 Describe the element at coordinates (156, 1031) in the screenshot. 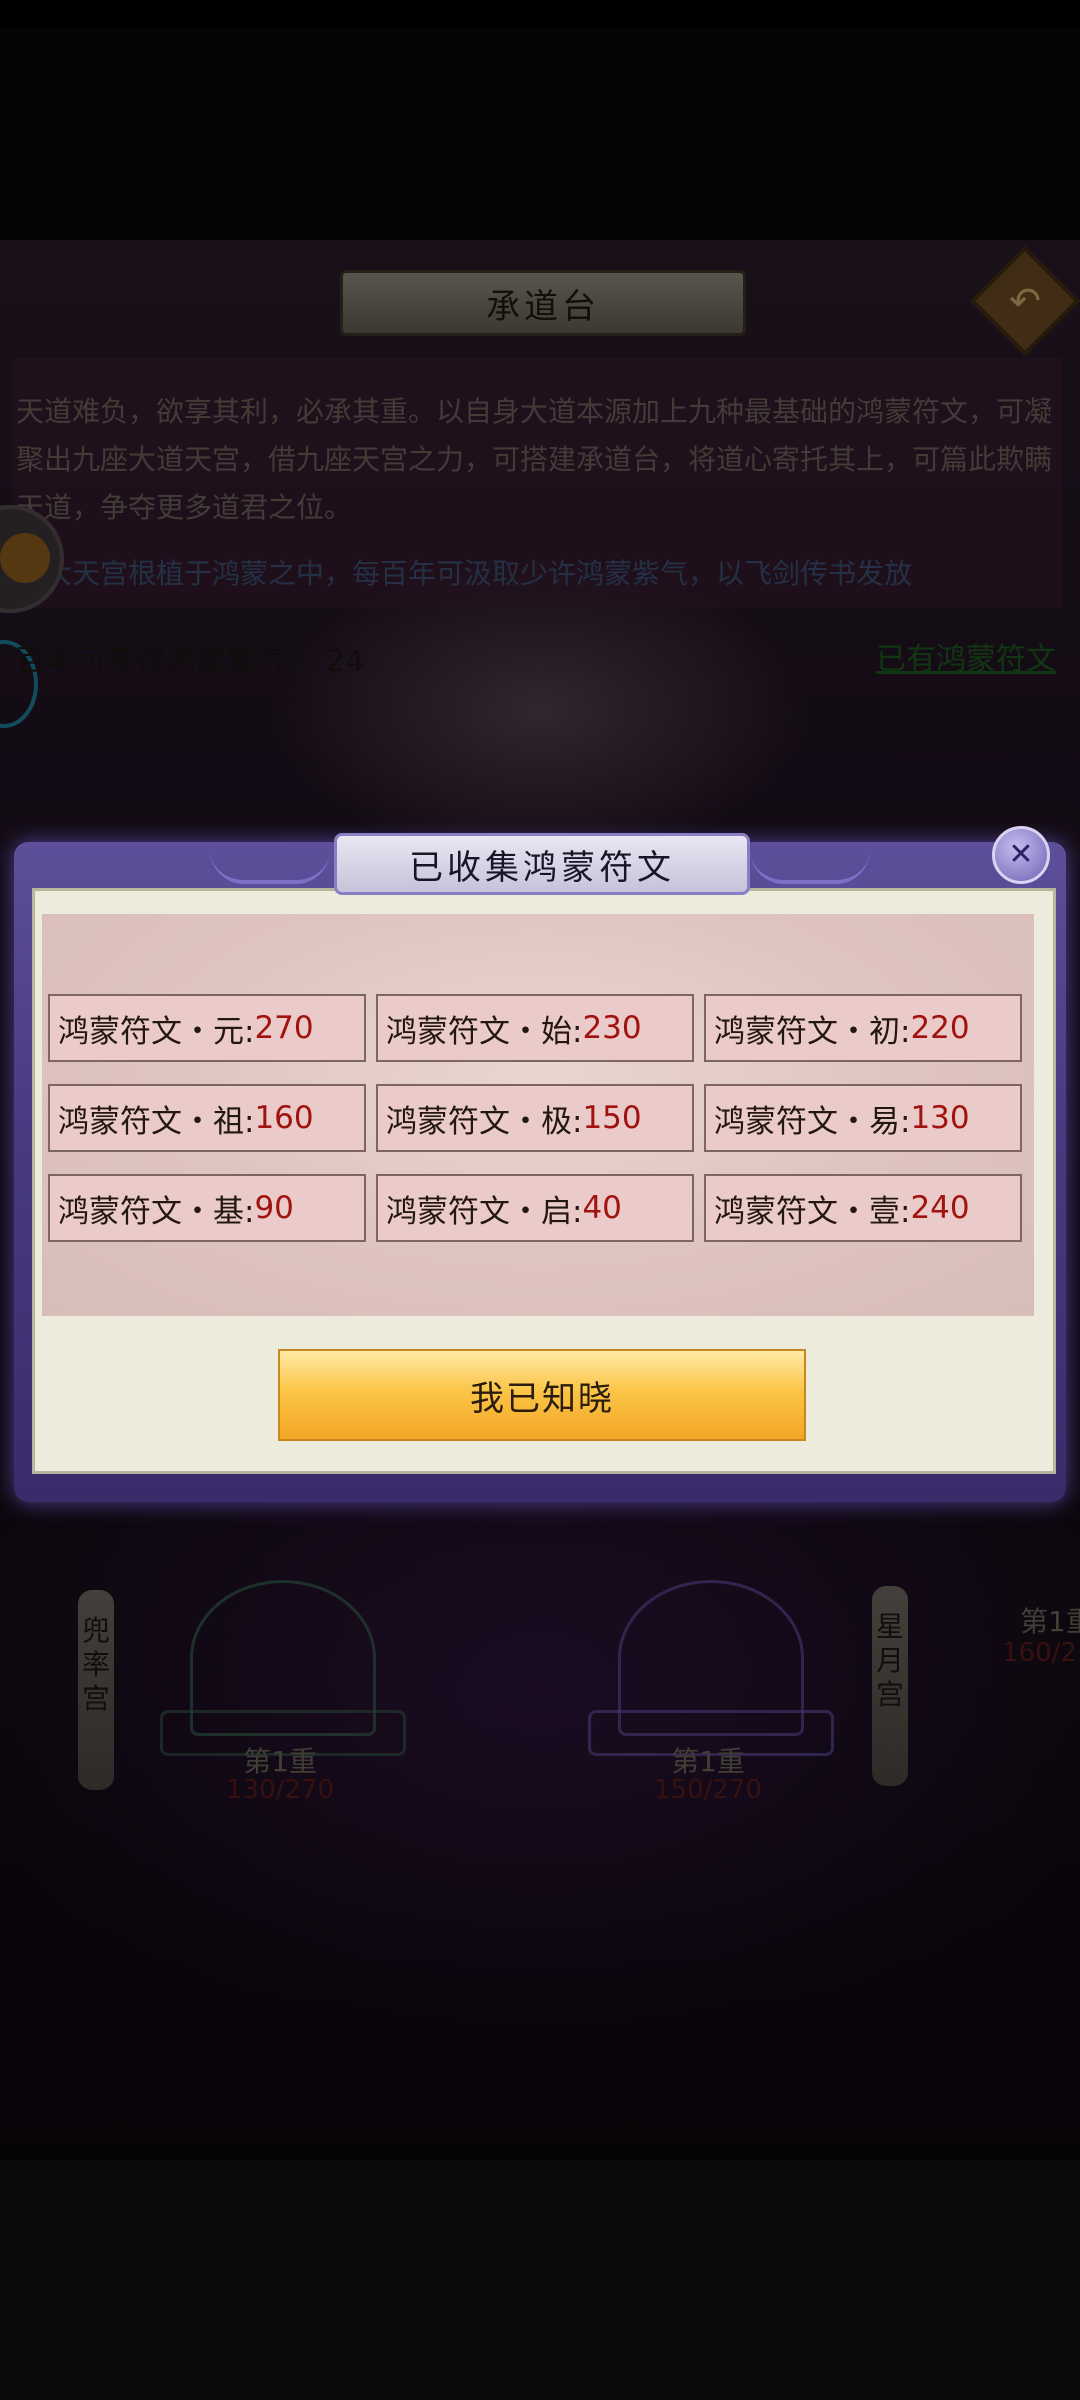

I see `rune-label: 鸿蒙符文・元:` at that location.